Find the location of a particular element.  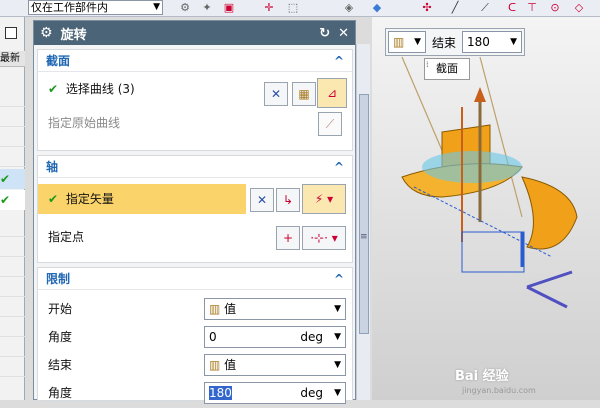

specify-origin-row: 指定原始曲线 is located at coordinates (195, 123).